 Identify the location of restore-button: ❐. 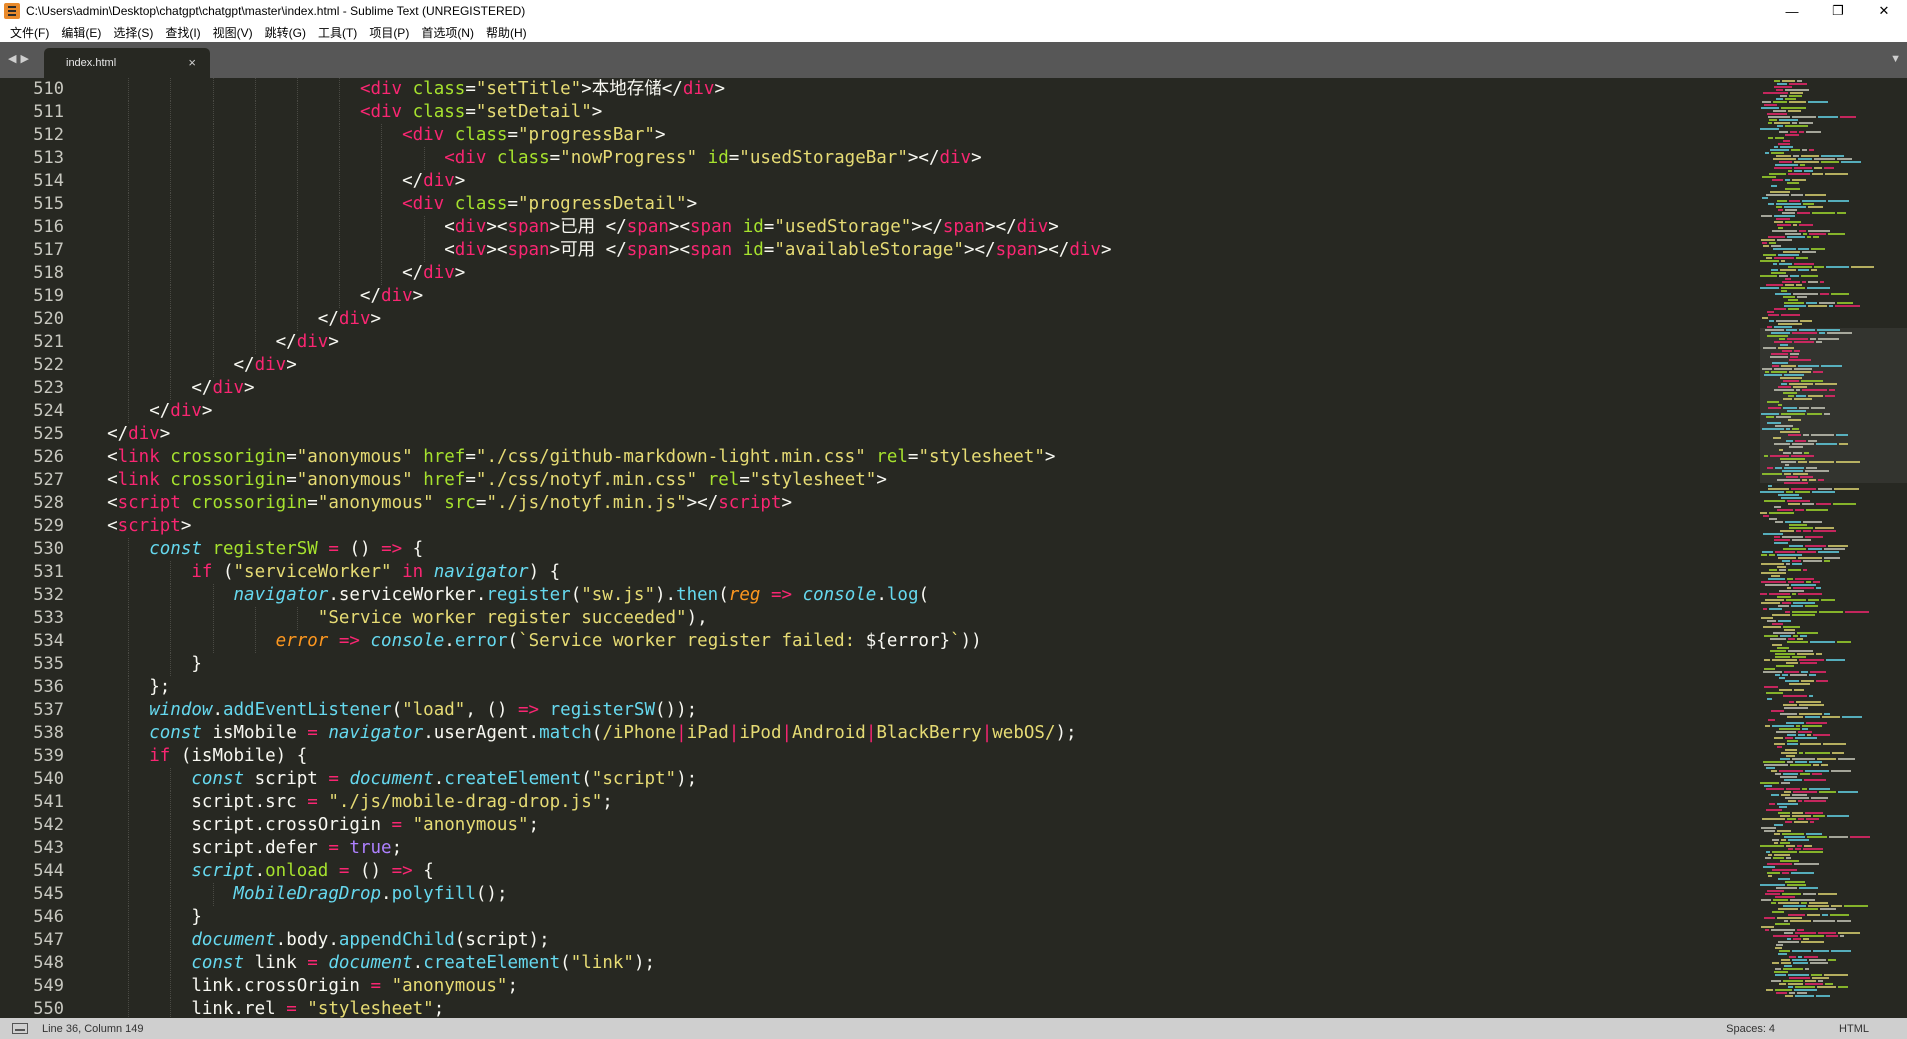
(1838, 11).